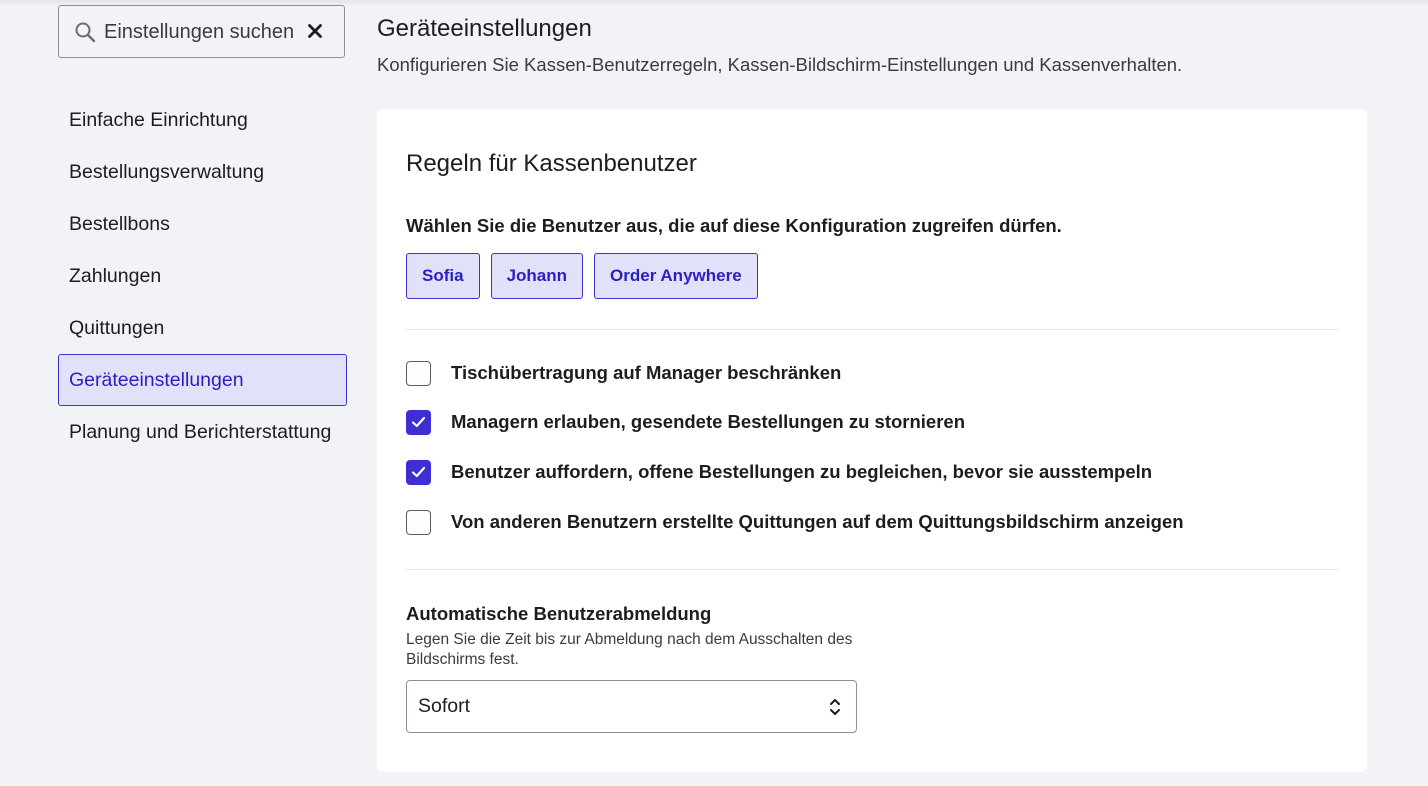 This screenshot has width=1428, height=786. What do you see at coordinates (537, 276) in the screenshot?
I see `user-chip-johann: Johann` at bounding box center [537, 276].